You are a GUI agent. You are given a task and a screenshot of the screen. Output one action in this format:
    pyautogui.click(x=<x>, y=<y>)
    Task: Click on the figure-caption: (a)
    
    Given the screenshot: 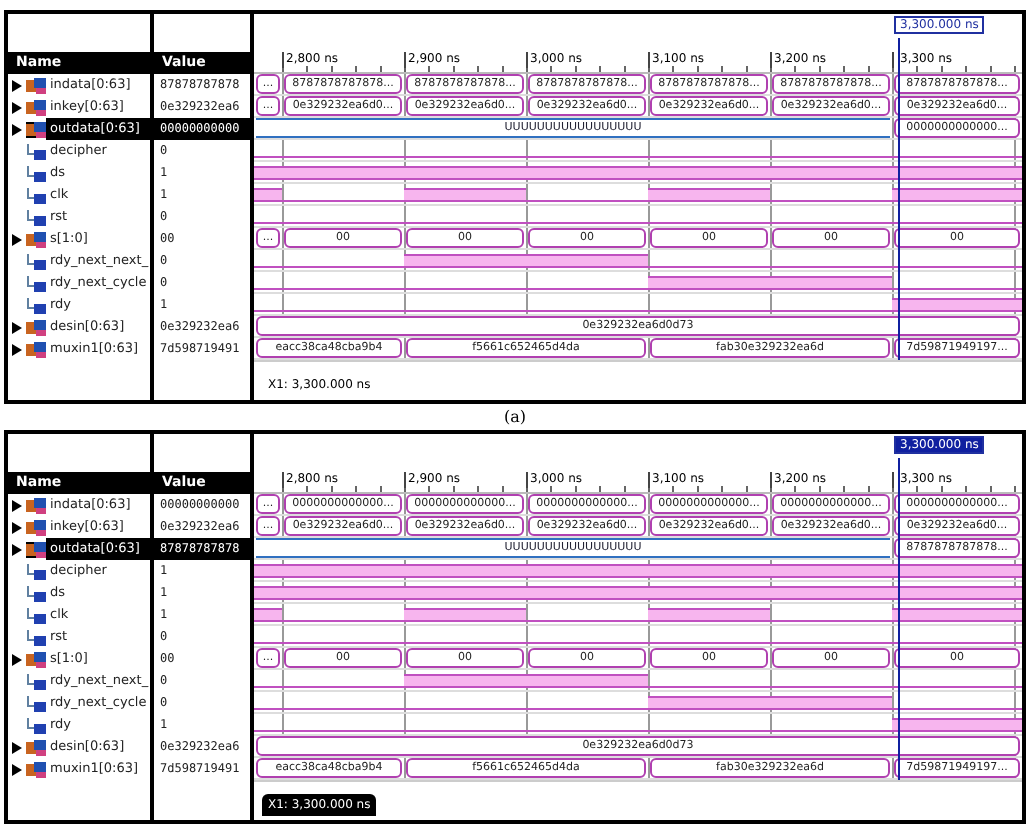 What is the action you would take?
    pyautogui.click(x=514, y=418)
    